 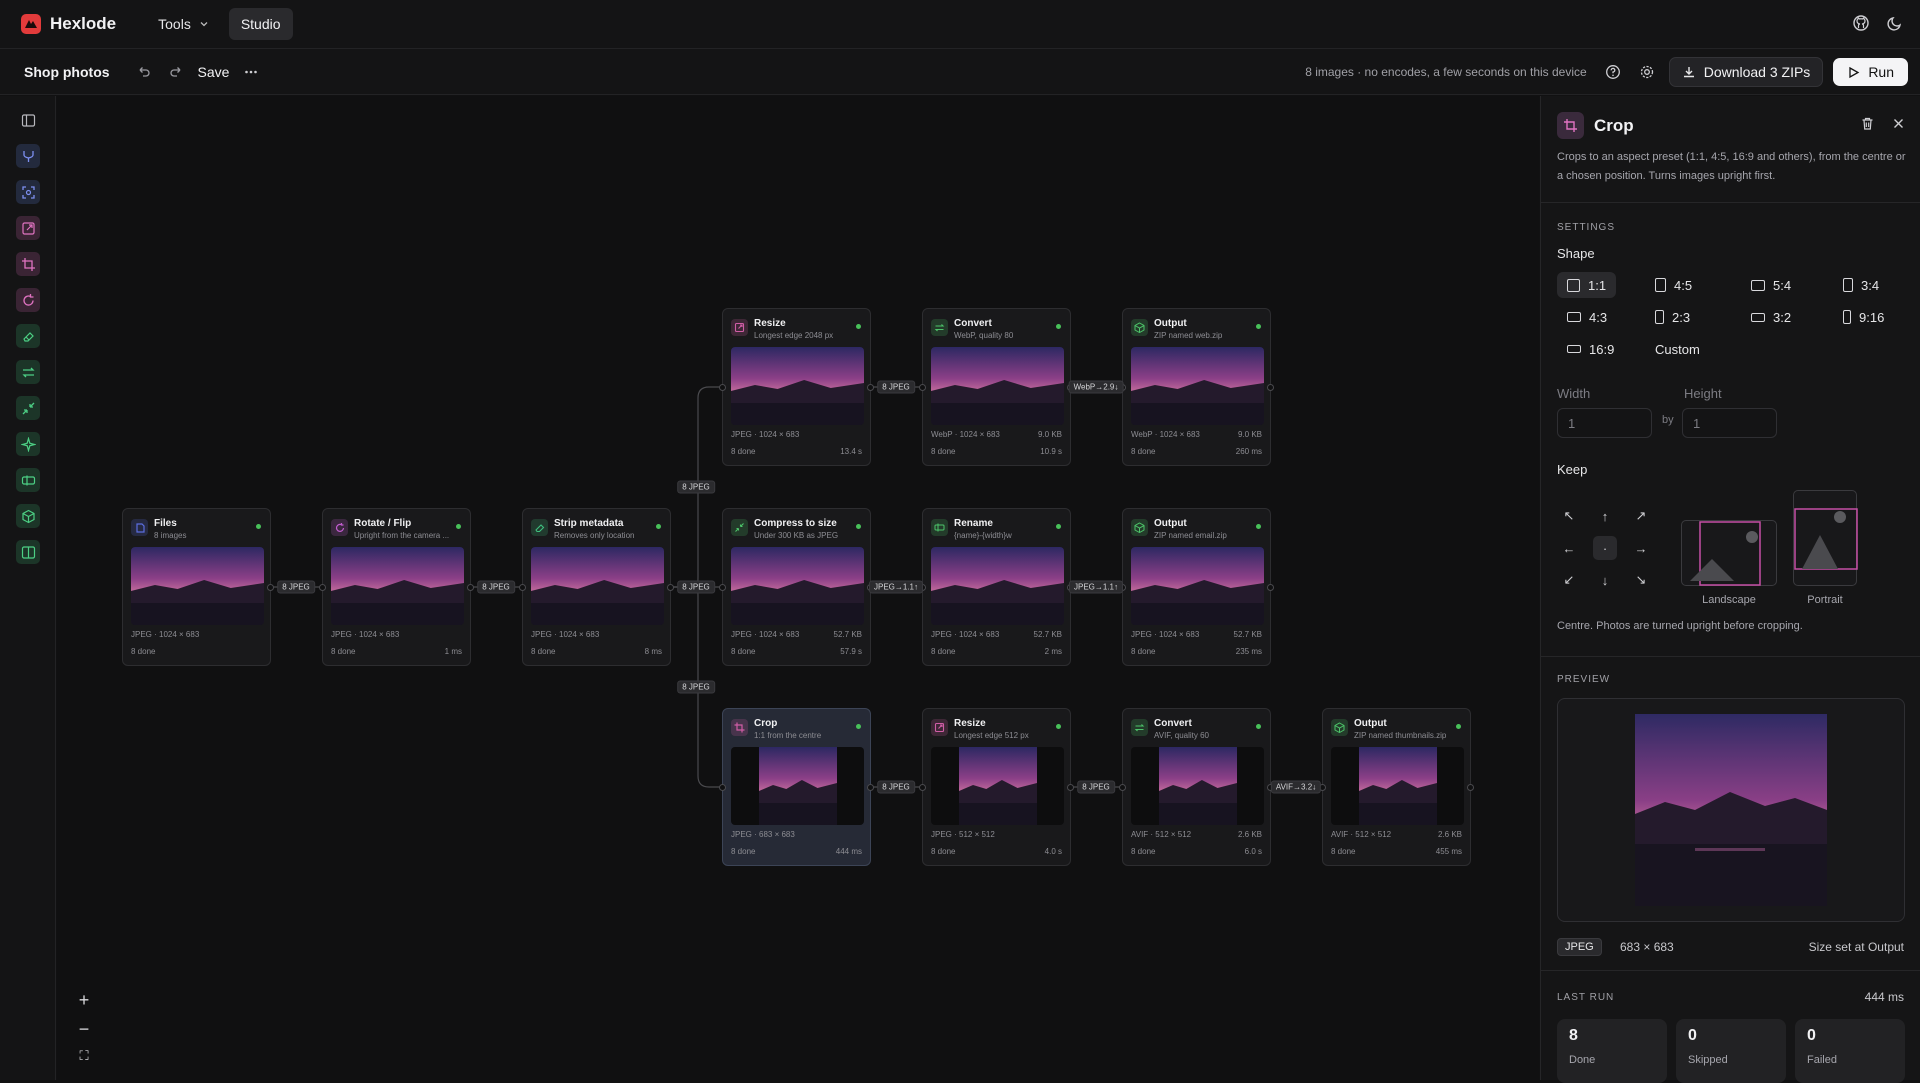 I want to click on crop-icon, so click(x=28, y=264).